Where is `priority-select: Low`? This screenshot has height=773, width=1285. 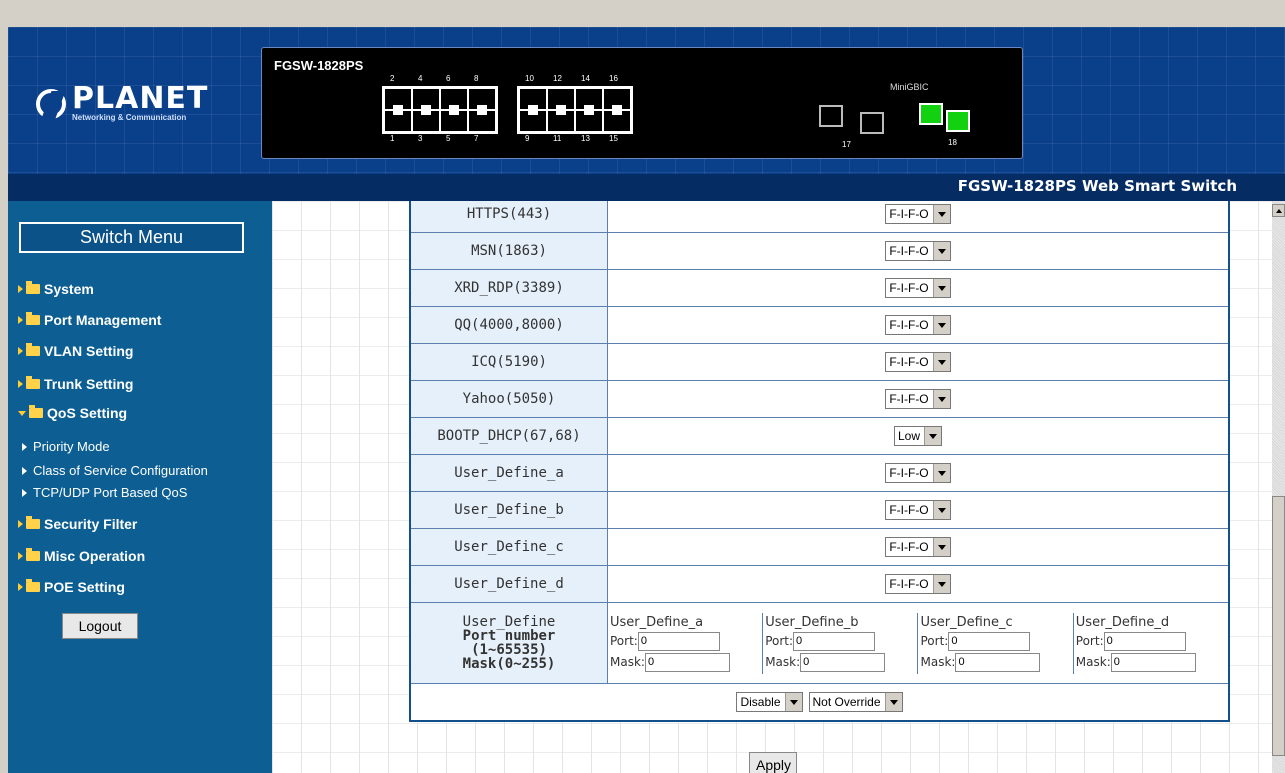
priority-select: Low is located at coordinates (917, 436).